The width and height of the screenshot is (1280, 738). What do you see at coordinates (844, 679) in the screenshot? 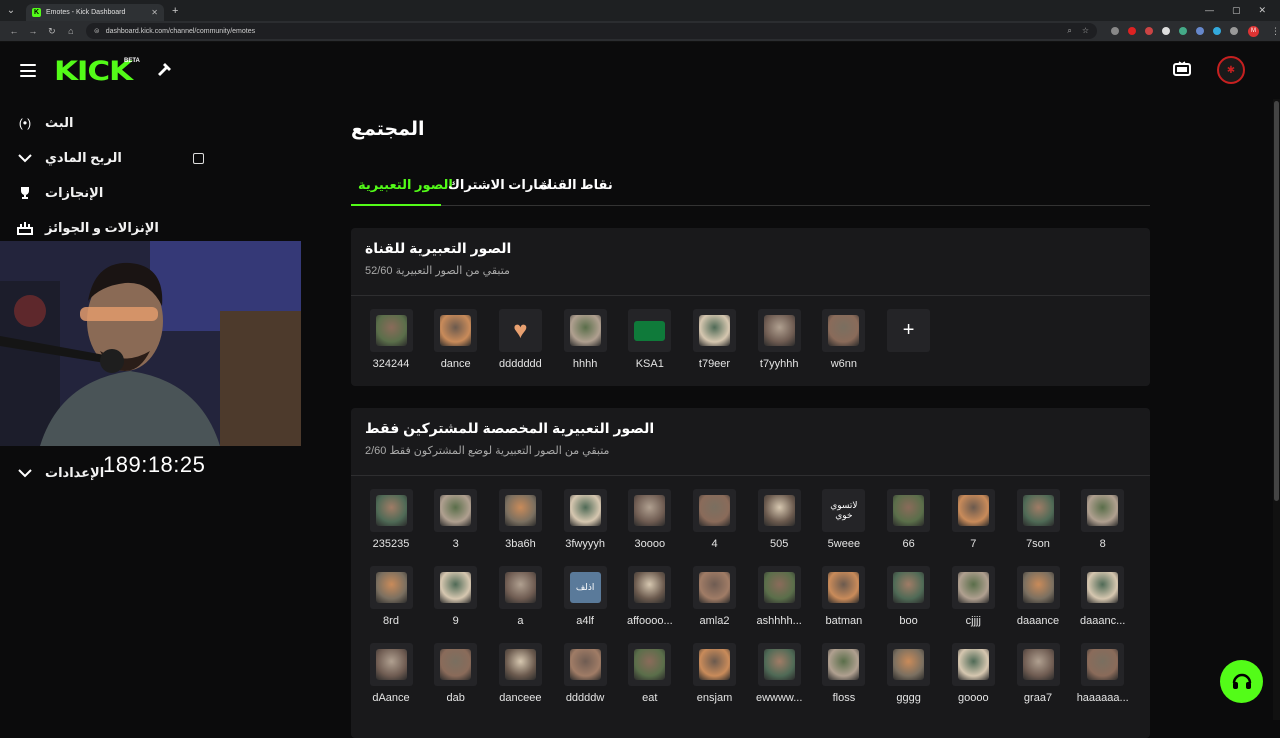
I see `emote-item: floss` at bounding box center [844, 679].